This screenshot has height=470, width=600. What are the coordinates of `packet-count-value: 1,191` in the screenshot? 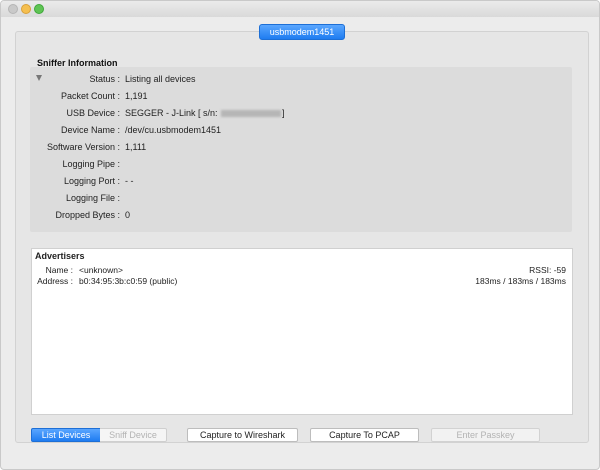 It's located at (136, 96).